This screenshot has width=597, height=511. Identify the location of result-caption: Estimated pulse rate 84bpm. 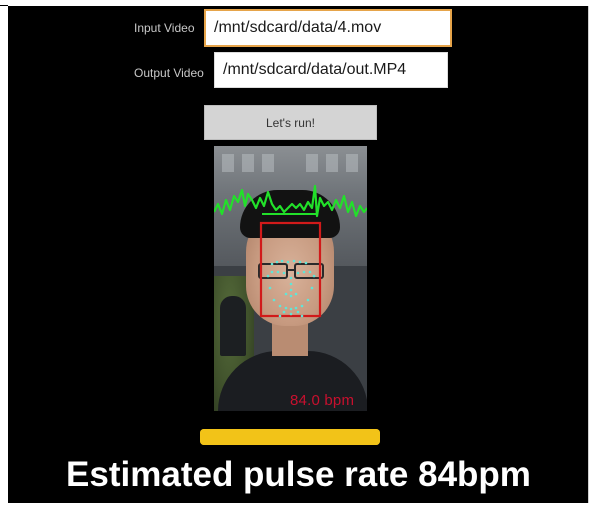
(298, 474).